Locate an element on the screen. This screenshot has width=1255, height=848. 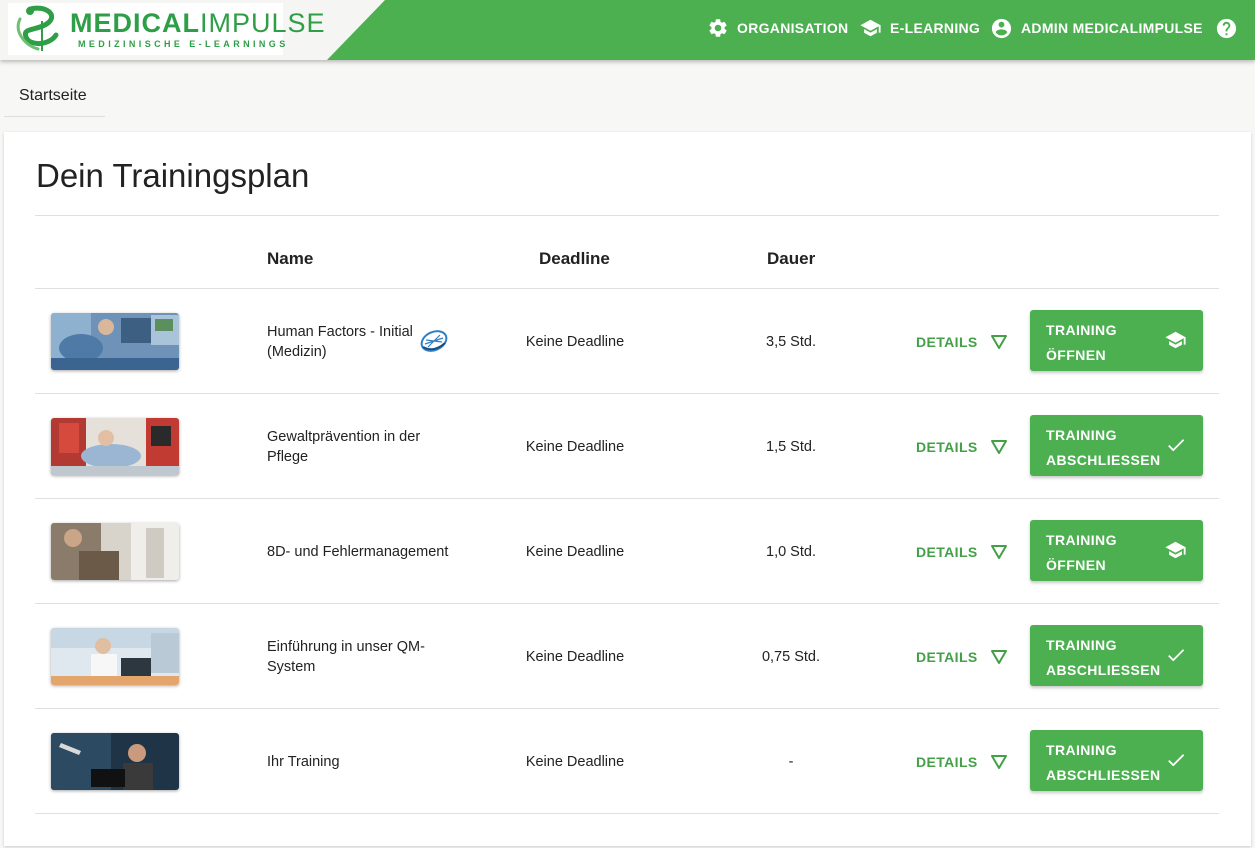
row-divider is located at coordinates (627, 813).